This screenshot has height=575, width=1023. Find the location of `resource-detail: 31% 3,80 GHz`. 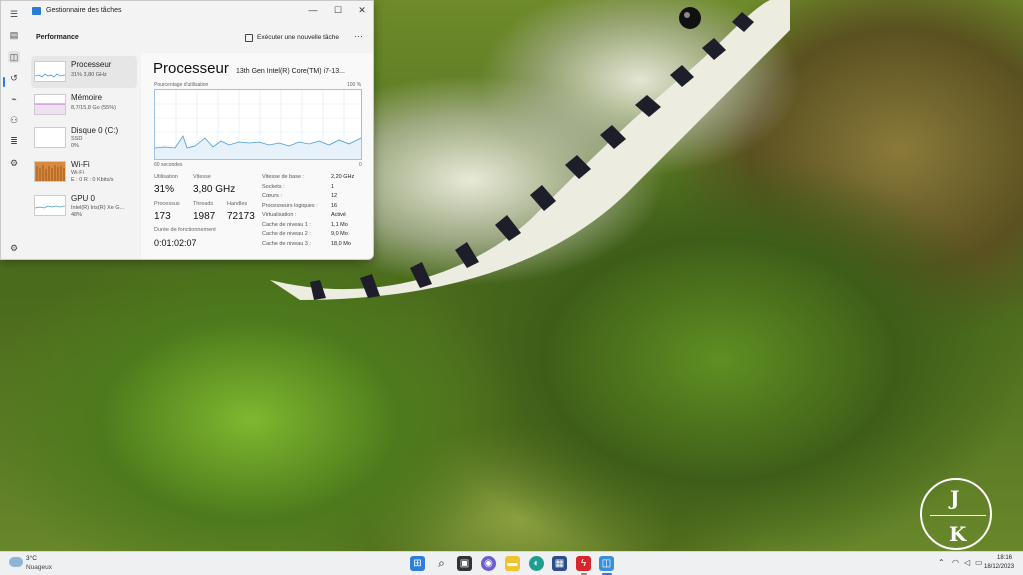

resource-detail: 31% 3,80 GHz is located at coordinates (89, 75).